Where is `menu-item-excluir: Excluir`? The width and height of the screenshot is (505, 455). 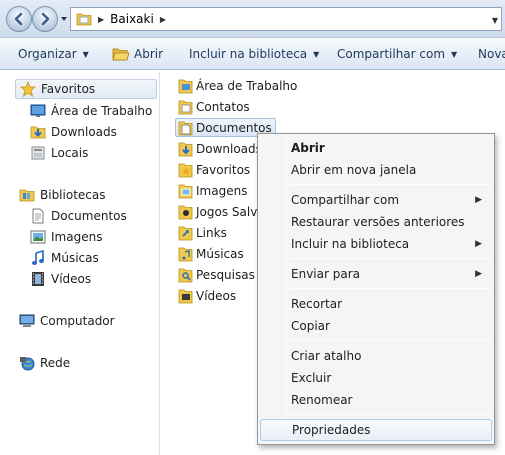 menu-item-excluir: Excluir is located at coordinates (376, 378).